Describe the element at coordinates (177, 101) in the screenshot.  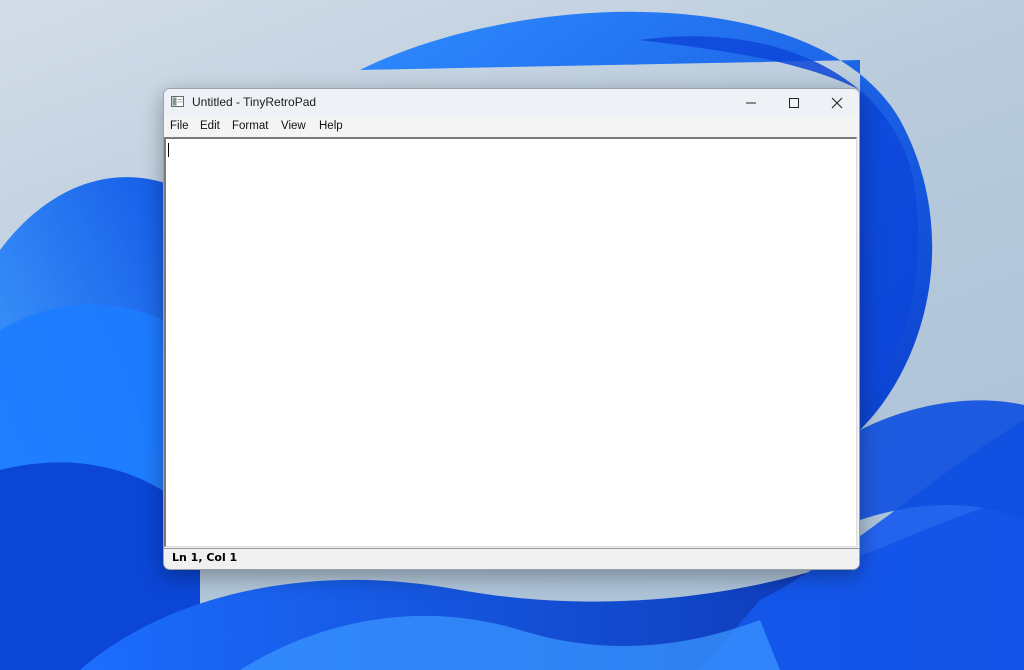
I see `notepad-app-icon` at that location.